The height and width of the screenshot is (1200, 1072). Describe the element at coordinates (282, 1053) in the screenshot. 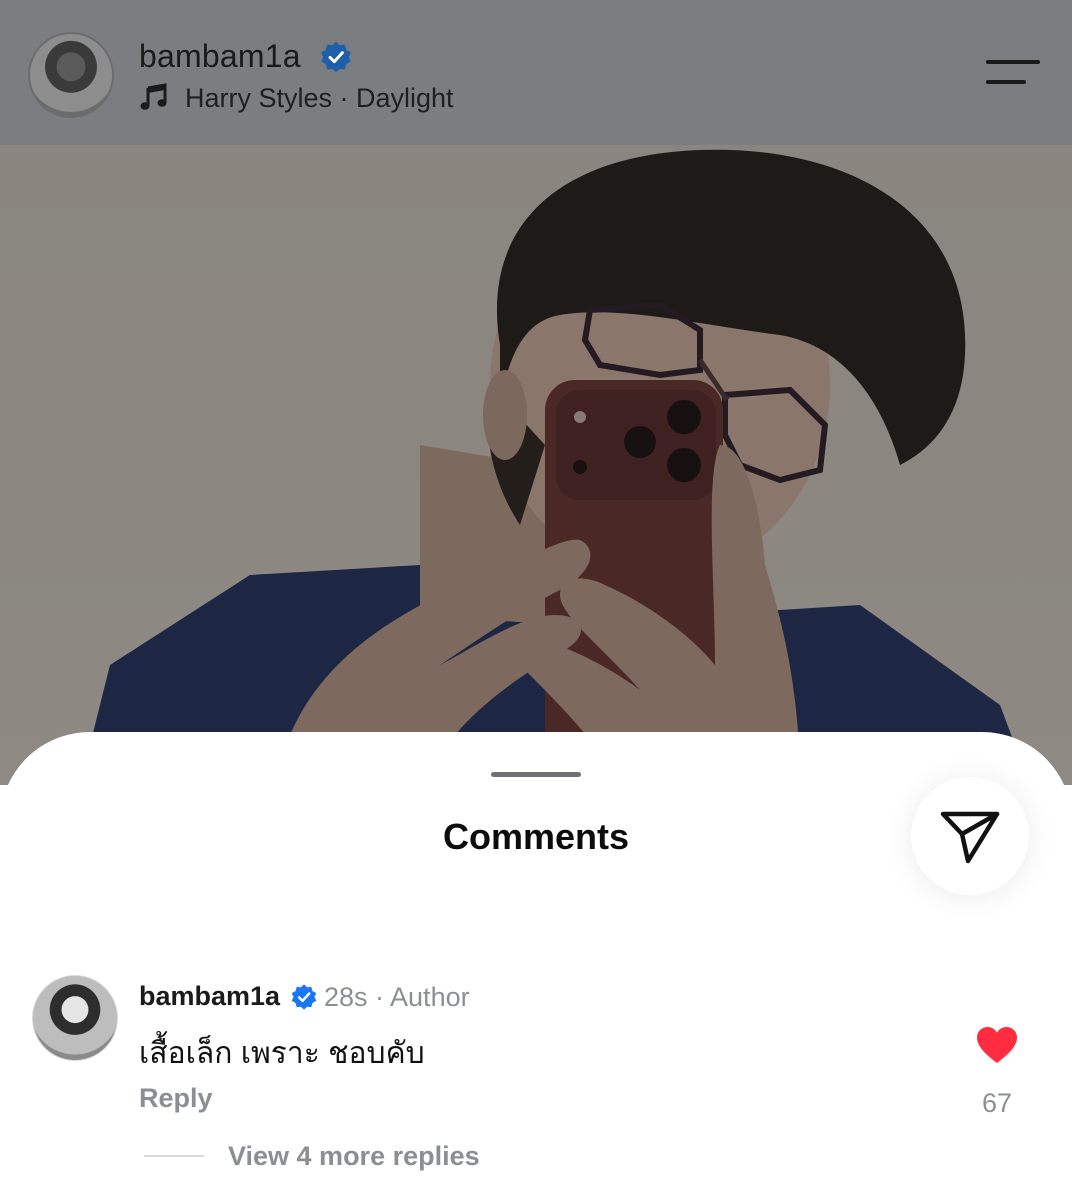

I see `comment-text: เสื้อเล็ก เพราะ ชอบคับ` at that location.